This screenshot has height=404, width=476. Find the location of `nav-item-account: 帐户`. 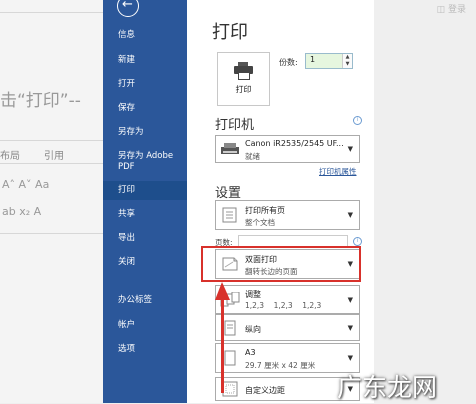

nav-item-account: 帐户 is located at coordinates (145, 325).